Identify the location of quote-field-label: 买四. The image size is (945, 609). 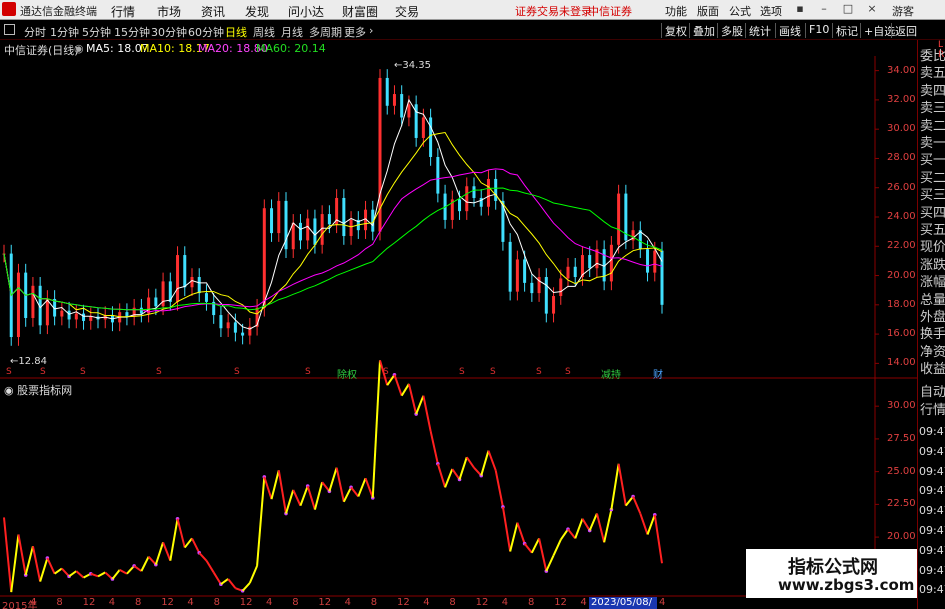
(932, 213).